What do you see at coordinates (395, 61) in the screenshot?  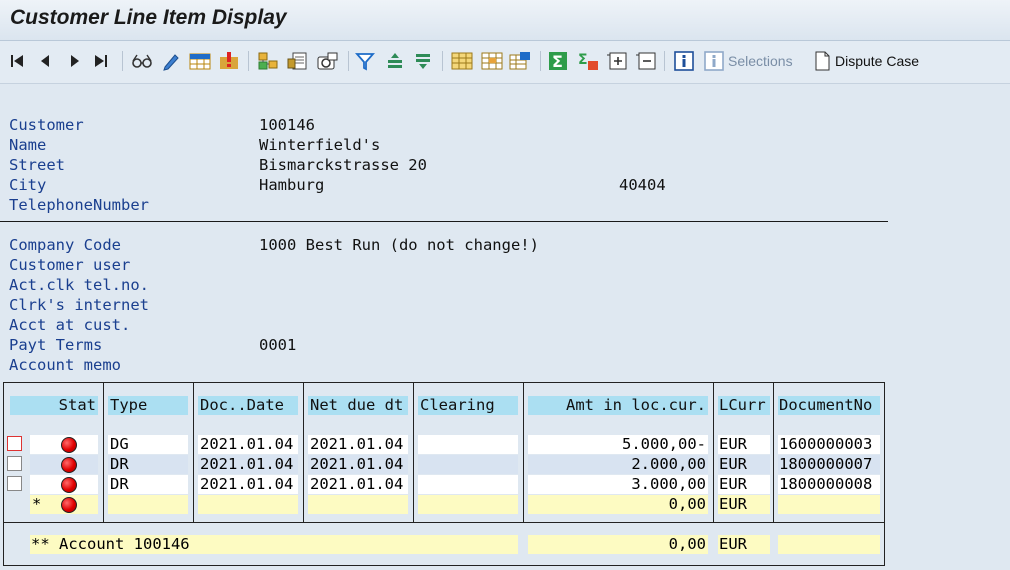 I see `sort-asc-icon` at bounding box center [395, 61].